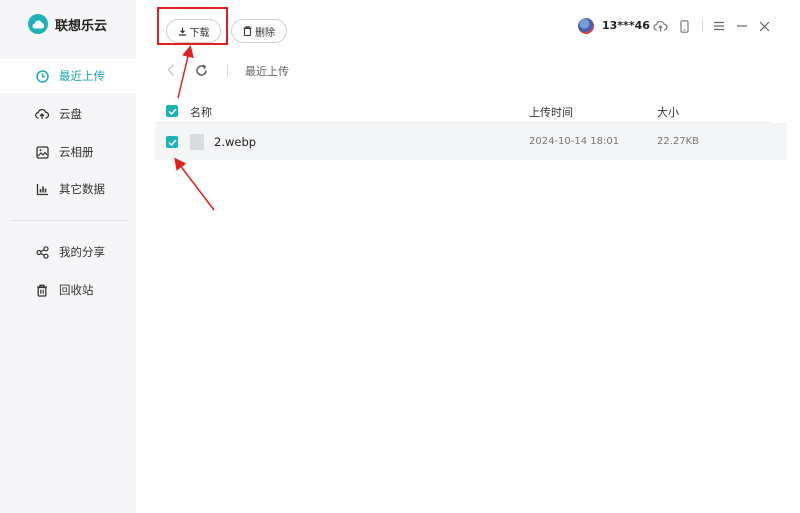 The height and width of the screenshot is (513, 800). What do you see at coordinates (235, 142) in the screenshot?
I see `file-name: 2.webp` at bounding box center [235, 142].